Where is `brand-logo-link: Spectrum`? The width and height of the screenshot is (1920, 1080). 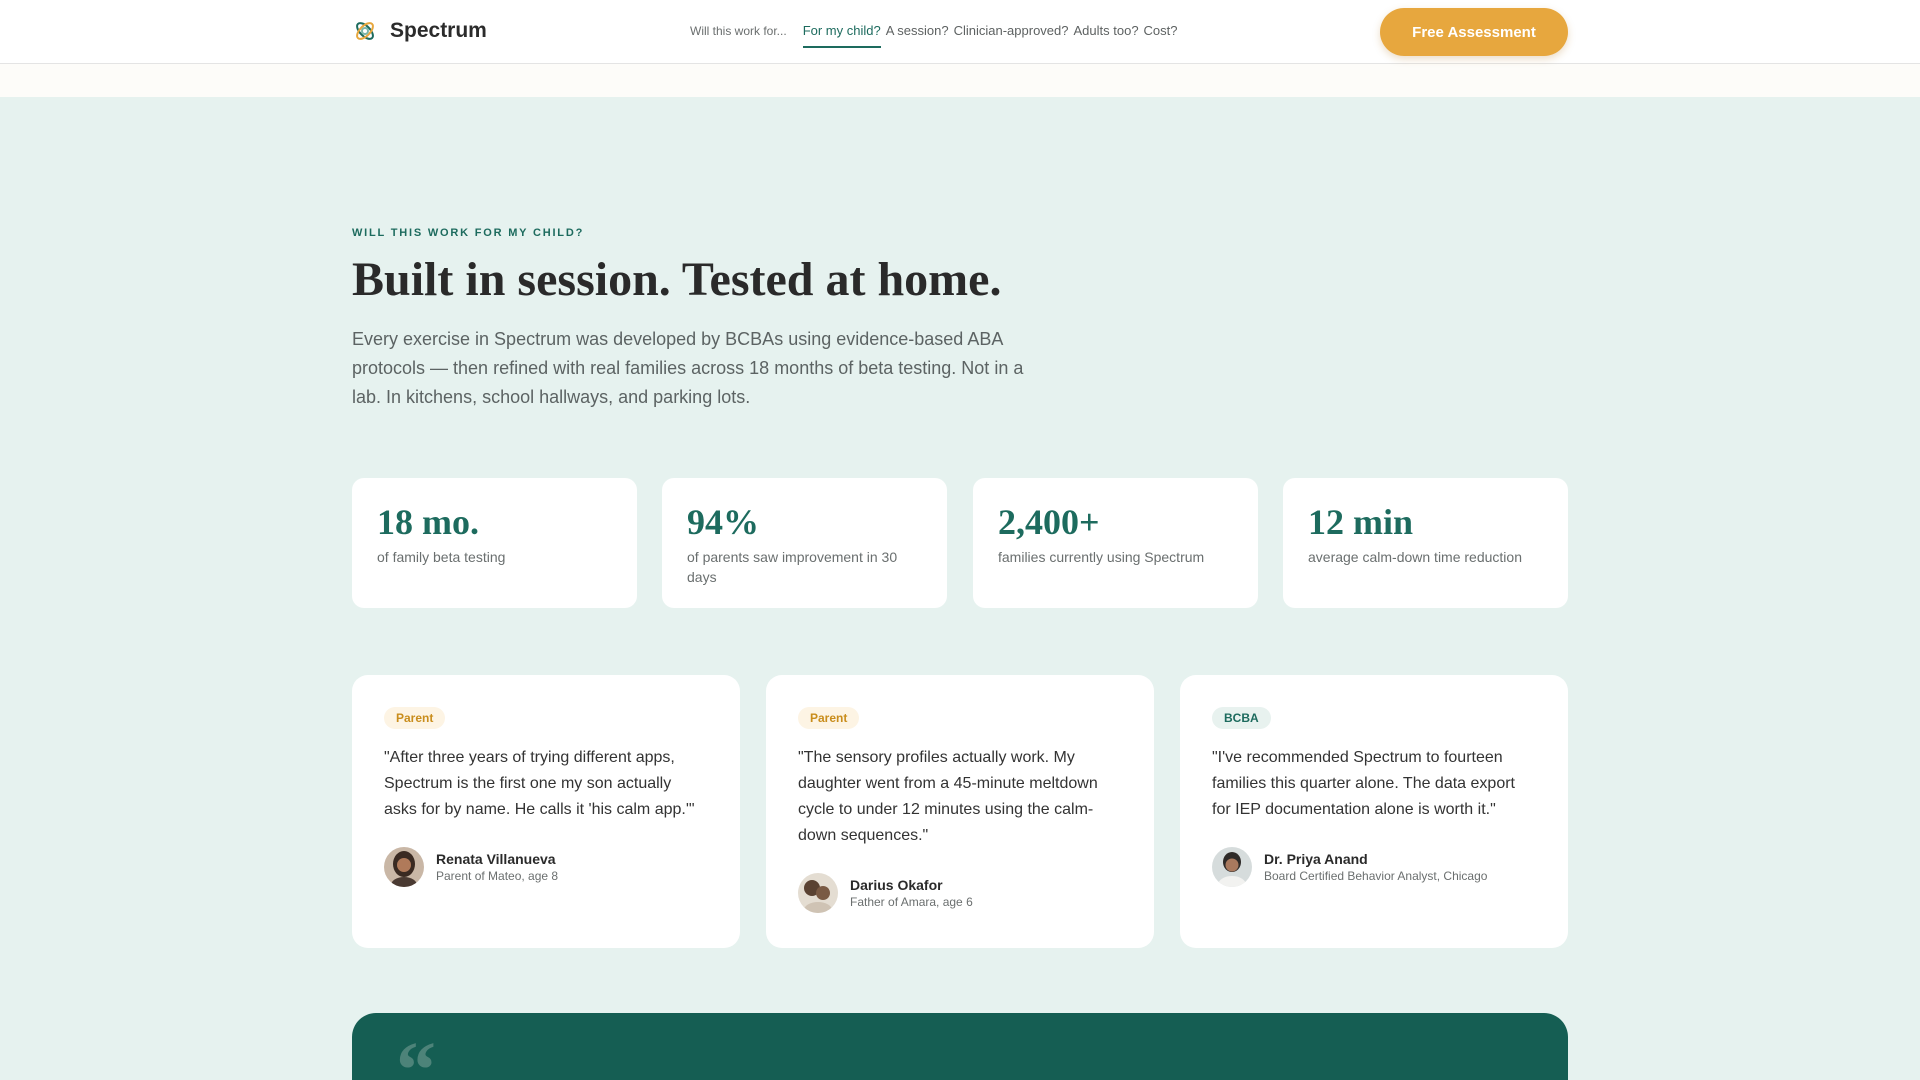 brand-logo-link: Spectrum is located at coordinates (419, 31).